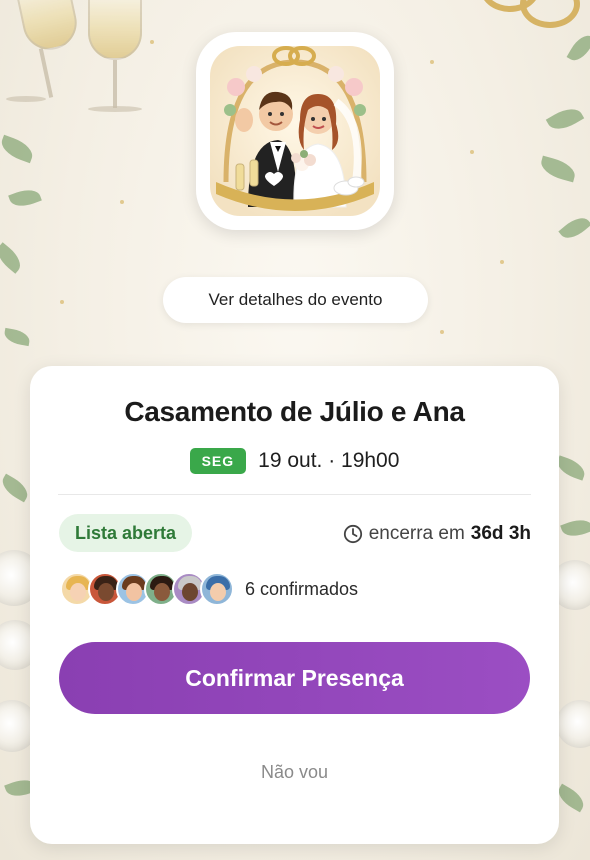 The image size is (590, 860). Describe the element at coordinates (500, 533) in the screenshot. I see `deadline-value: 36d 3h` at that location.